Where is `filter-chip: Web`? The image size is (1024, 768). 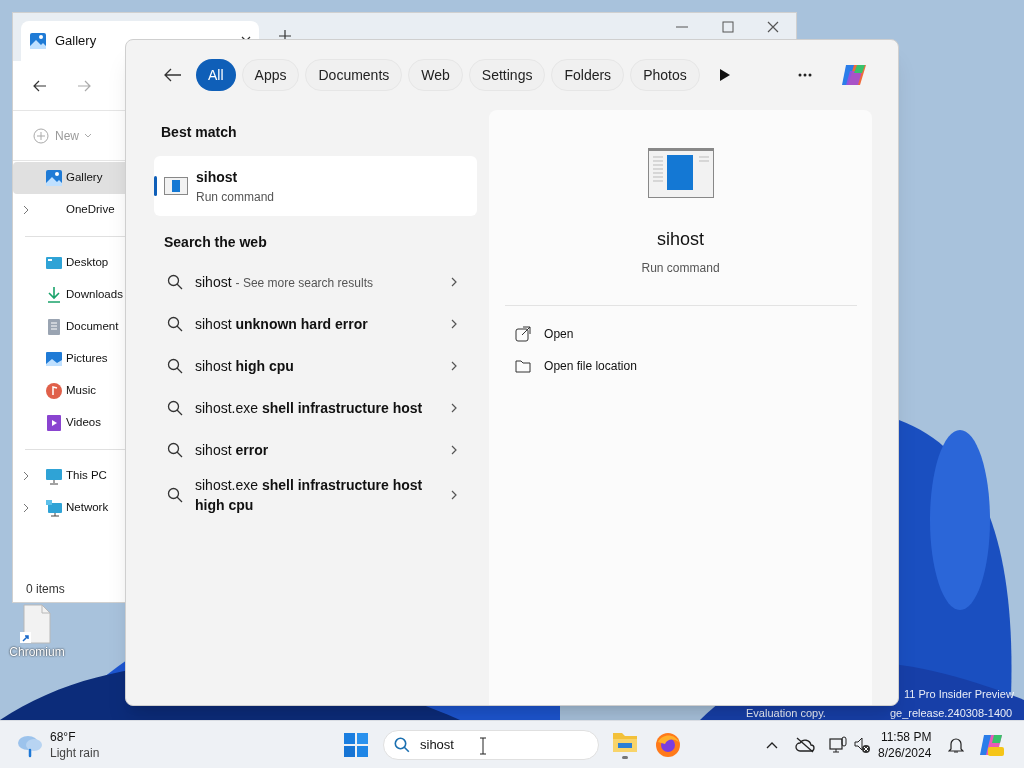 filter-chip: Web is located at coordinates (435, 75).